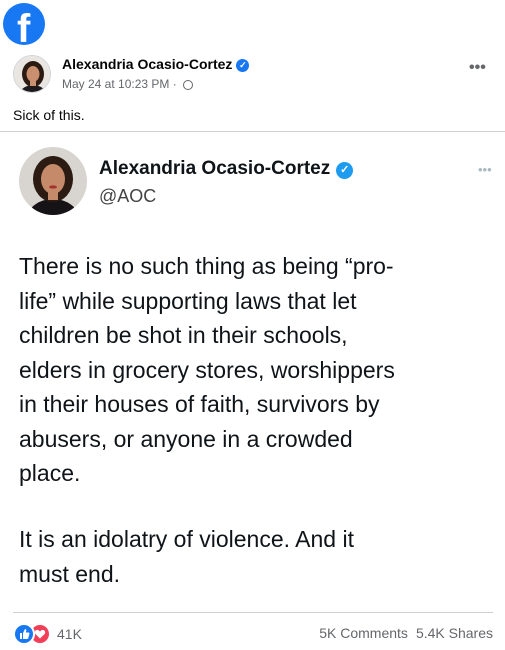 This screenshot has width=505, height=650. Describe the element at coordinates (188, 85) in the screenshot. I see `globe-icon` at that location.